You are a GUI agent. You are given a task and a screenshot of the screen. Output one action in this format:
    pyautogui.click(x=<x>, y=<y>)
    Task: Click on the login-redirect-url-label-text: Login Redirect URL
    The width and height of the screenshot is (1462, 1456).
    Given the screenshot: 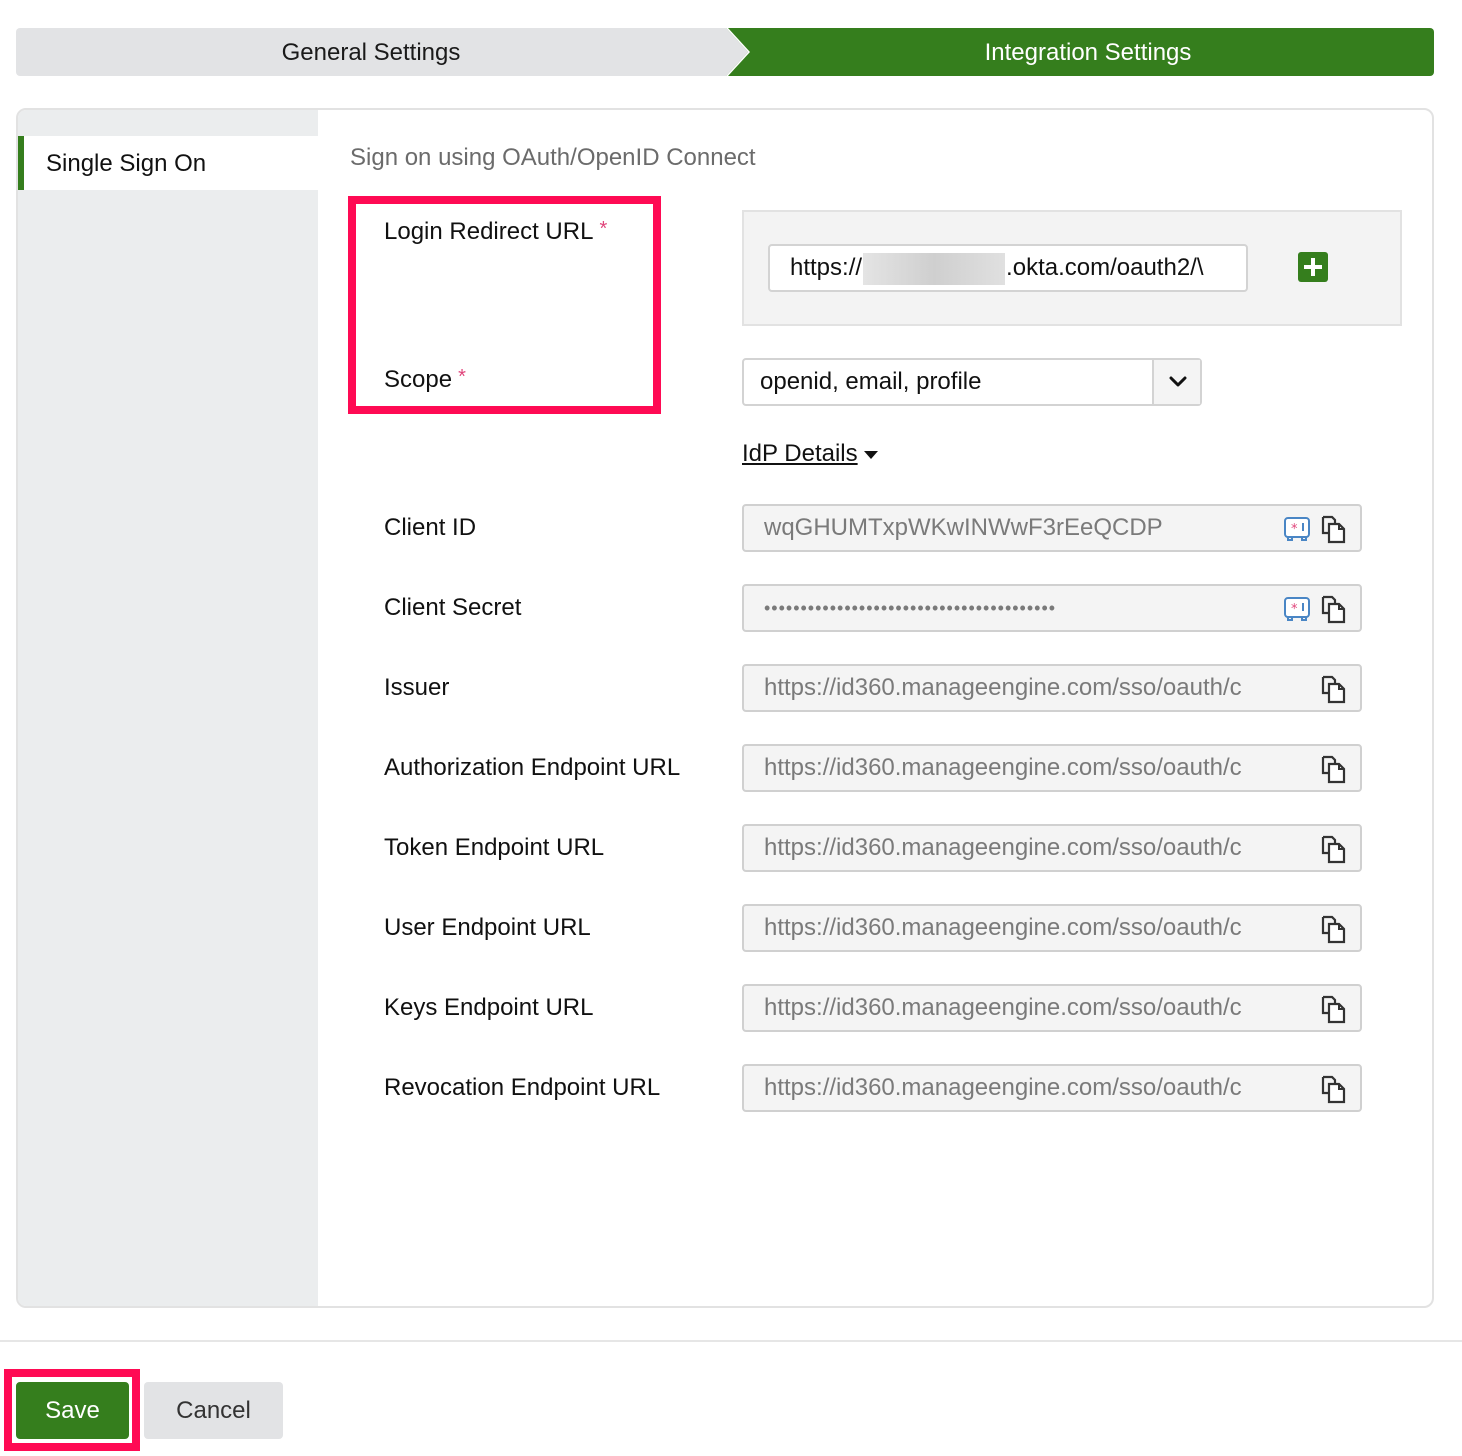 What is the action you would take?
    pyautogui.click(x=489, y=231)
    